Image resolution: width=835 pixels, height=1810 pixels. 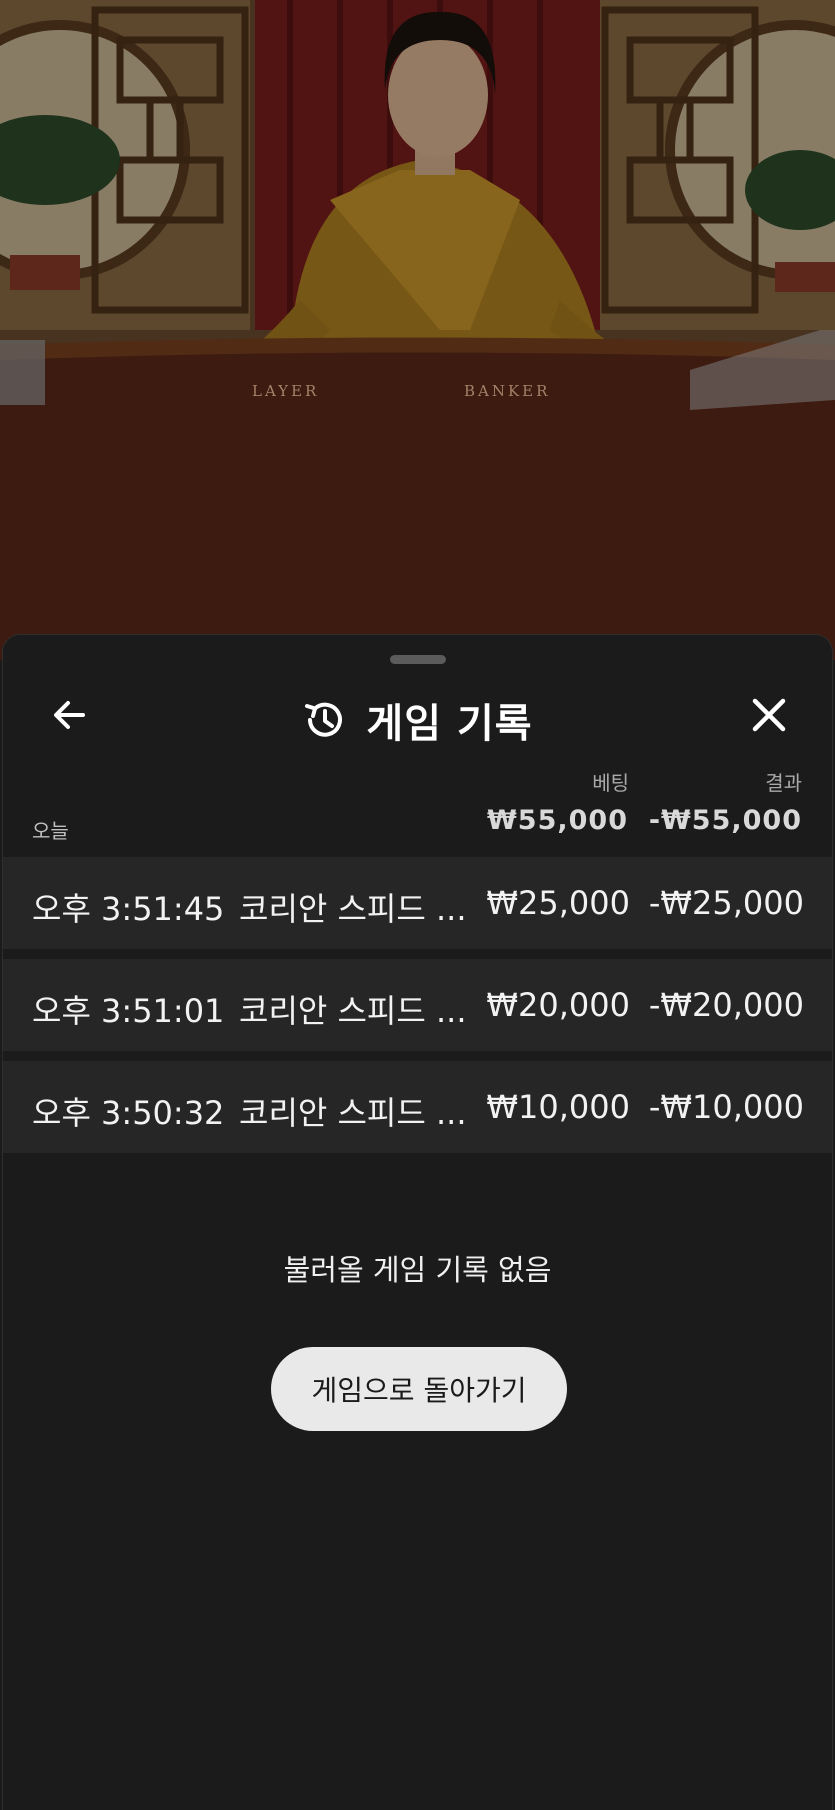 What do you see at coordinates (128, 1113) in the screenshot?
I see `row-time: 오후 3:50:32` at bounding box center [128, 1113].